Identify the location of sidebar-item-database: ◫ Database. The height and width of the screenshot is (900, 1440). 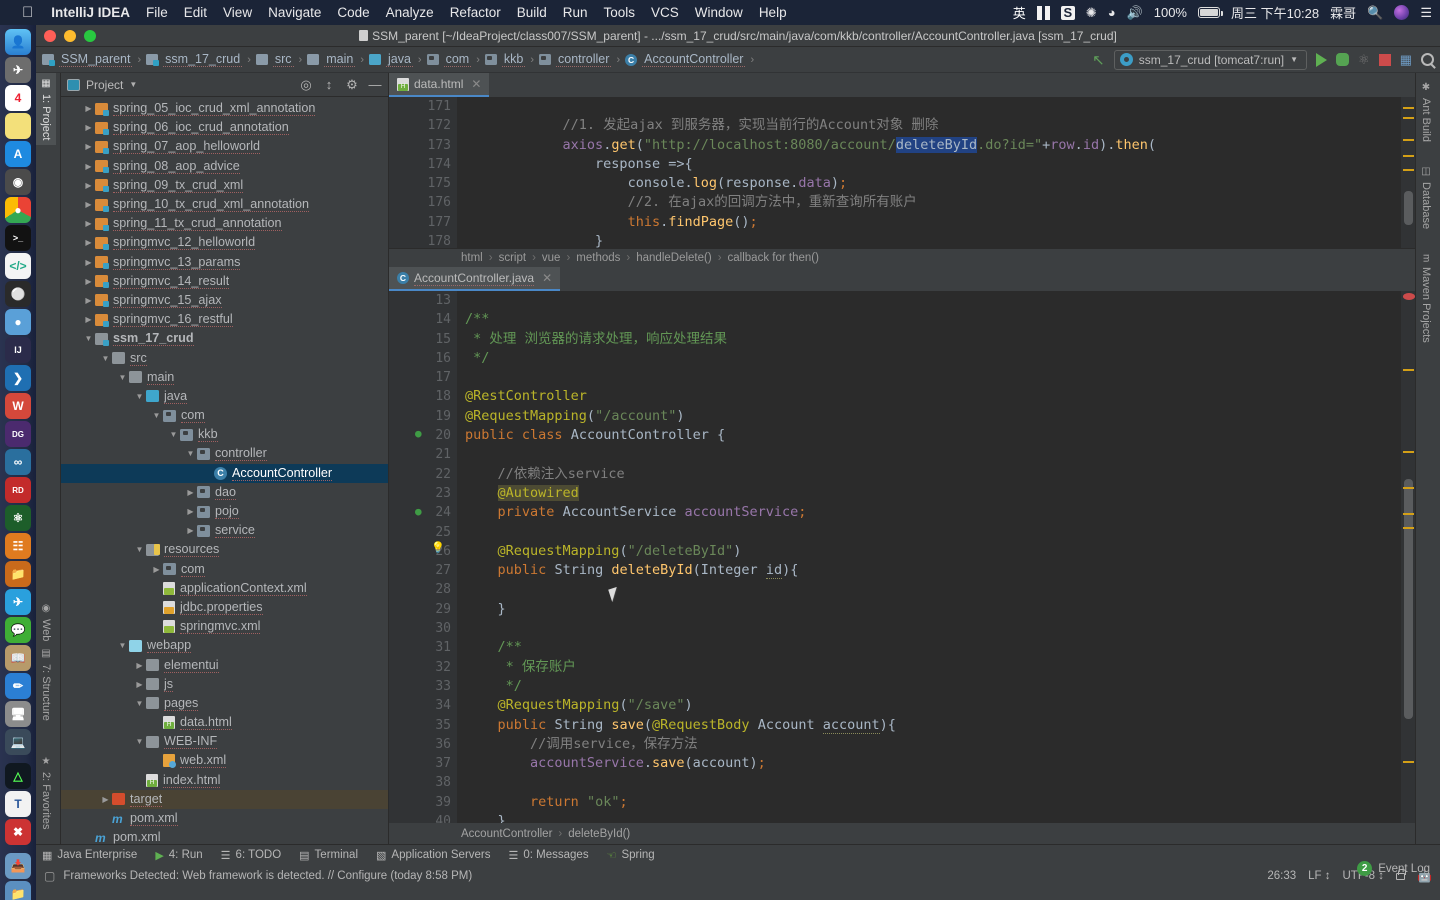
(1426, 197).